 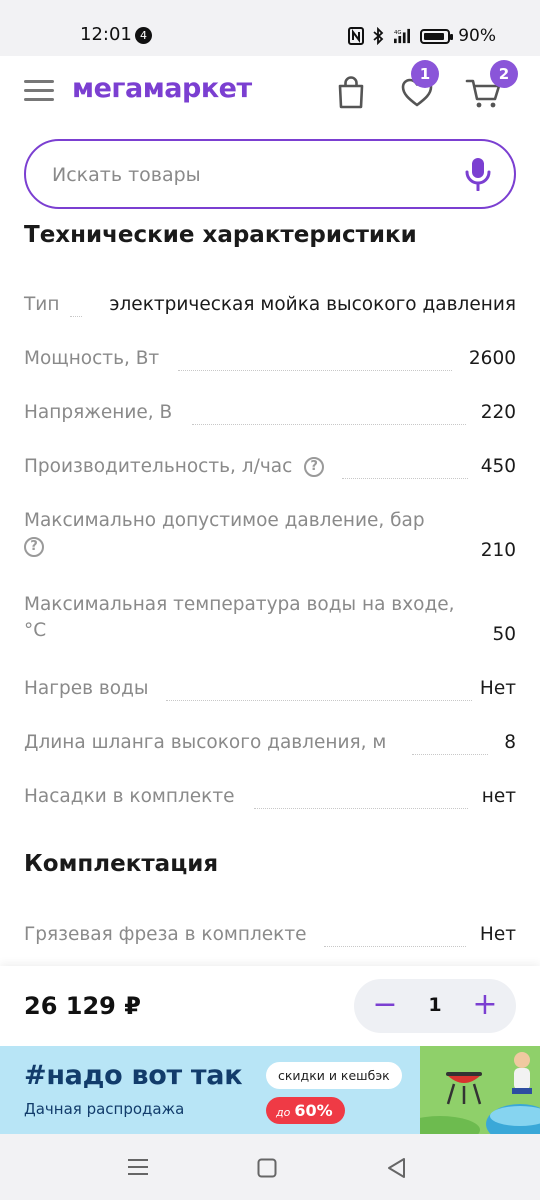 What do you see at coordinates (498, 796) in the screenshot?
I see `spec-value: нет` at bounding box center [498, 796].